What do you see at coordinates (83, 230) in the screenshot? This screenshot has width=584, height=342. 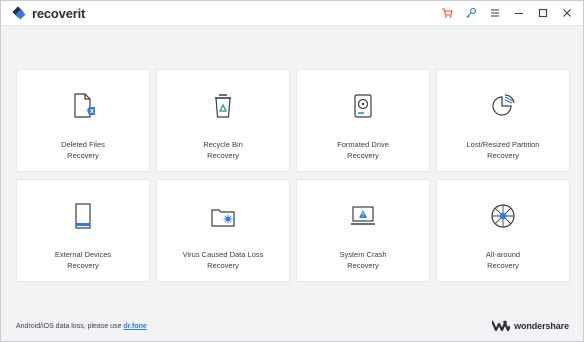 I see `card-external-devices-recovery: External Devices Recovery` at bounding box center [83, 230].